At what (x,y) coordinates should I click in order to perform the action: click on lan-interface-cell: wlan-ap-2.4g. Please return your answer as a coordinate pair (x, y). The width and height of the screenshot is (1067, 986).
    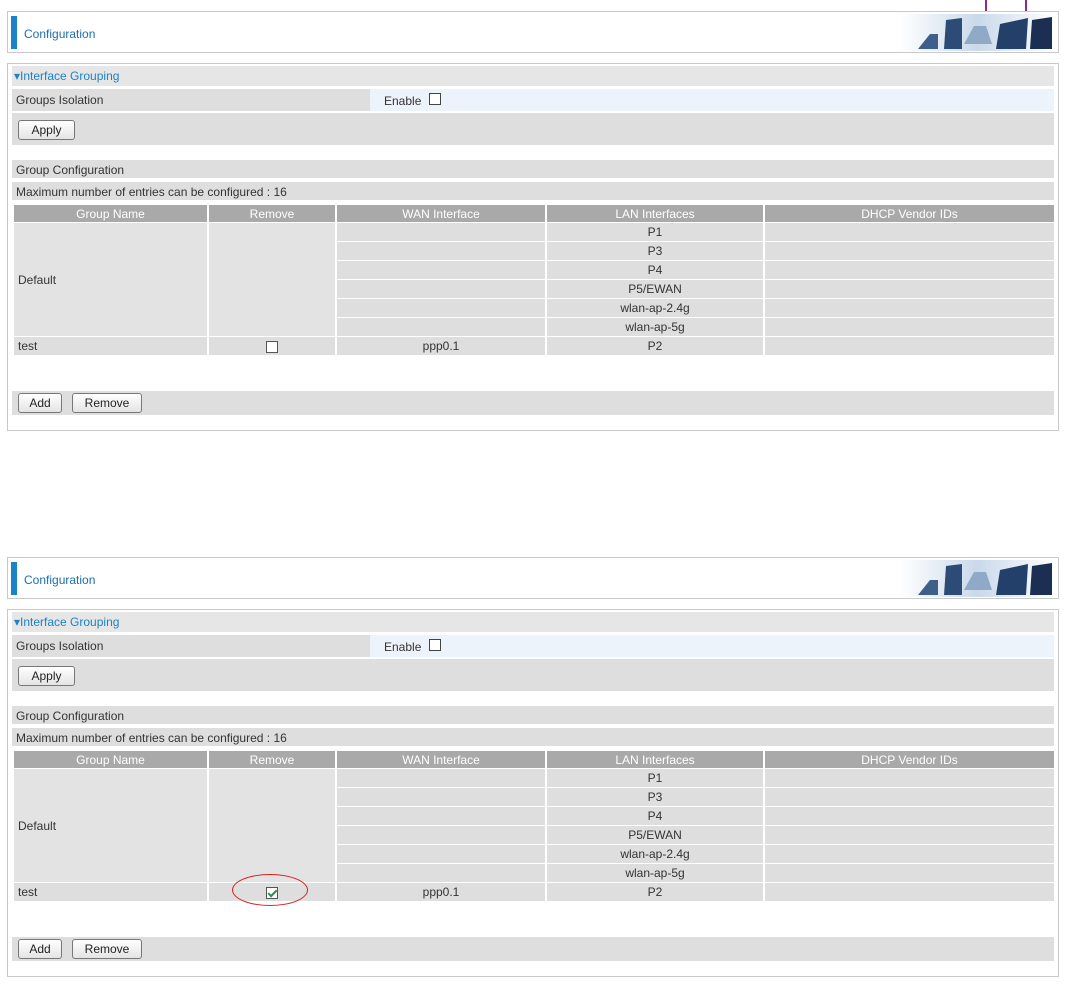
    Looking at the image, I should click on (655, 308).